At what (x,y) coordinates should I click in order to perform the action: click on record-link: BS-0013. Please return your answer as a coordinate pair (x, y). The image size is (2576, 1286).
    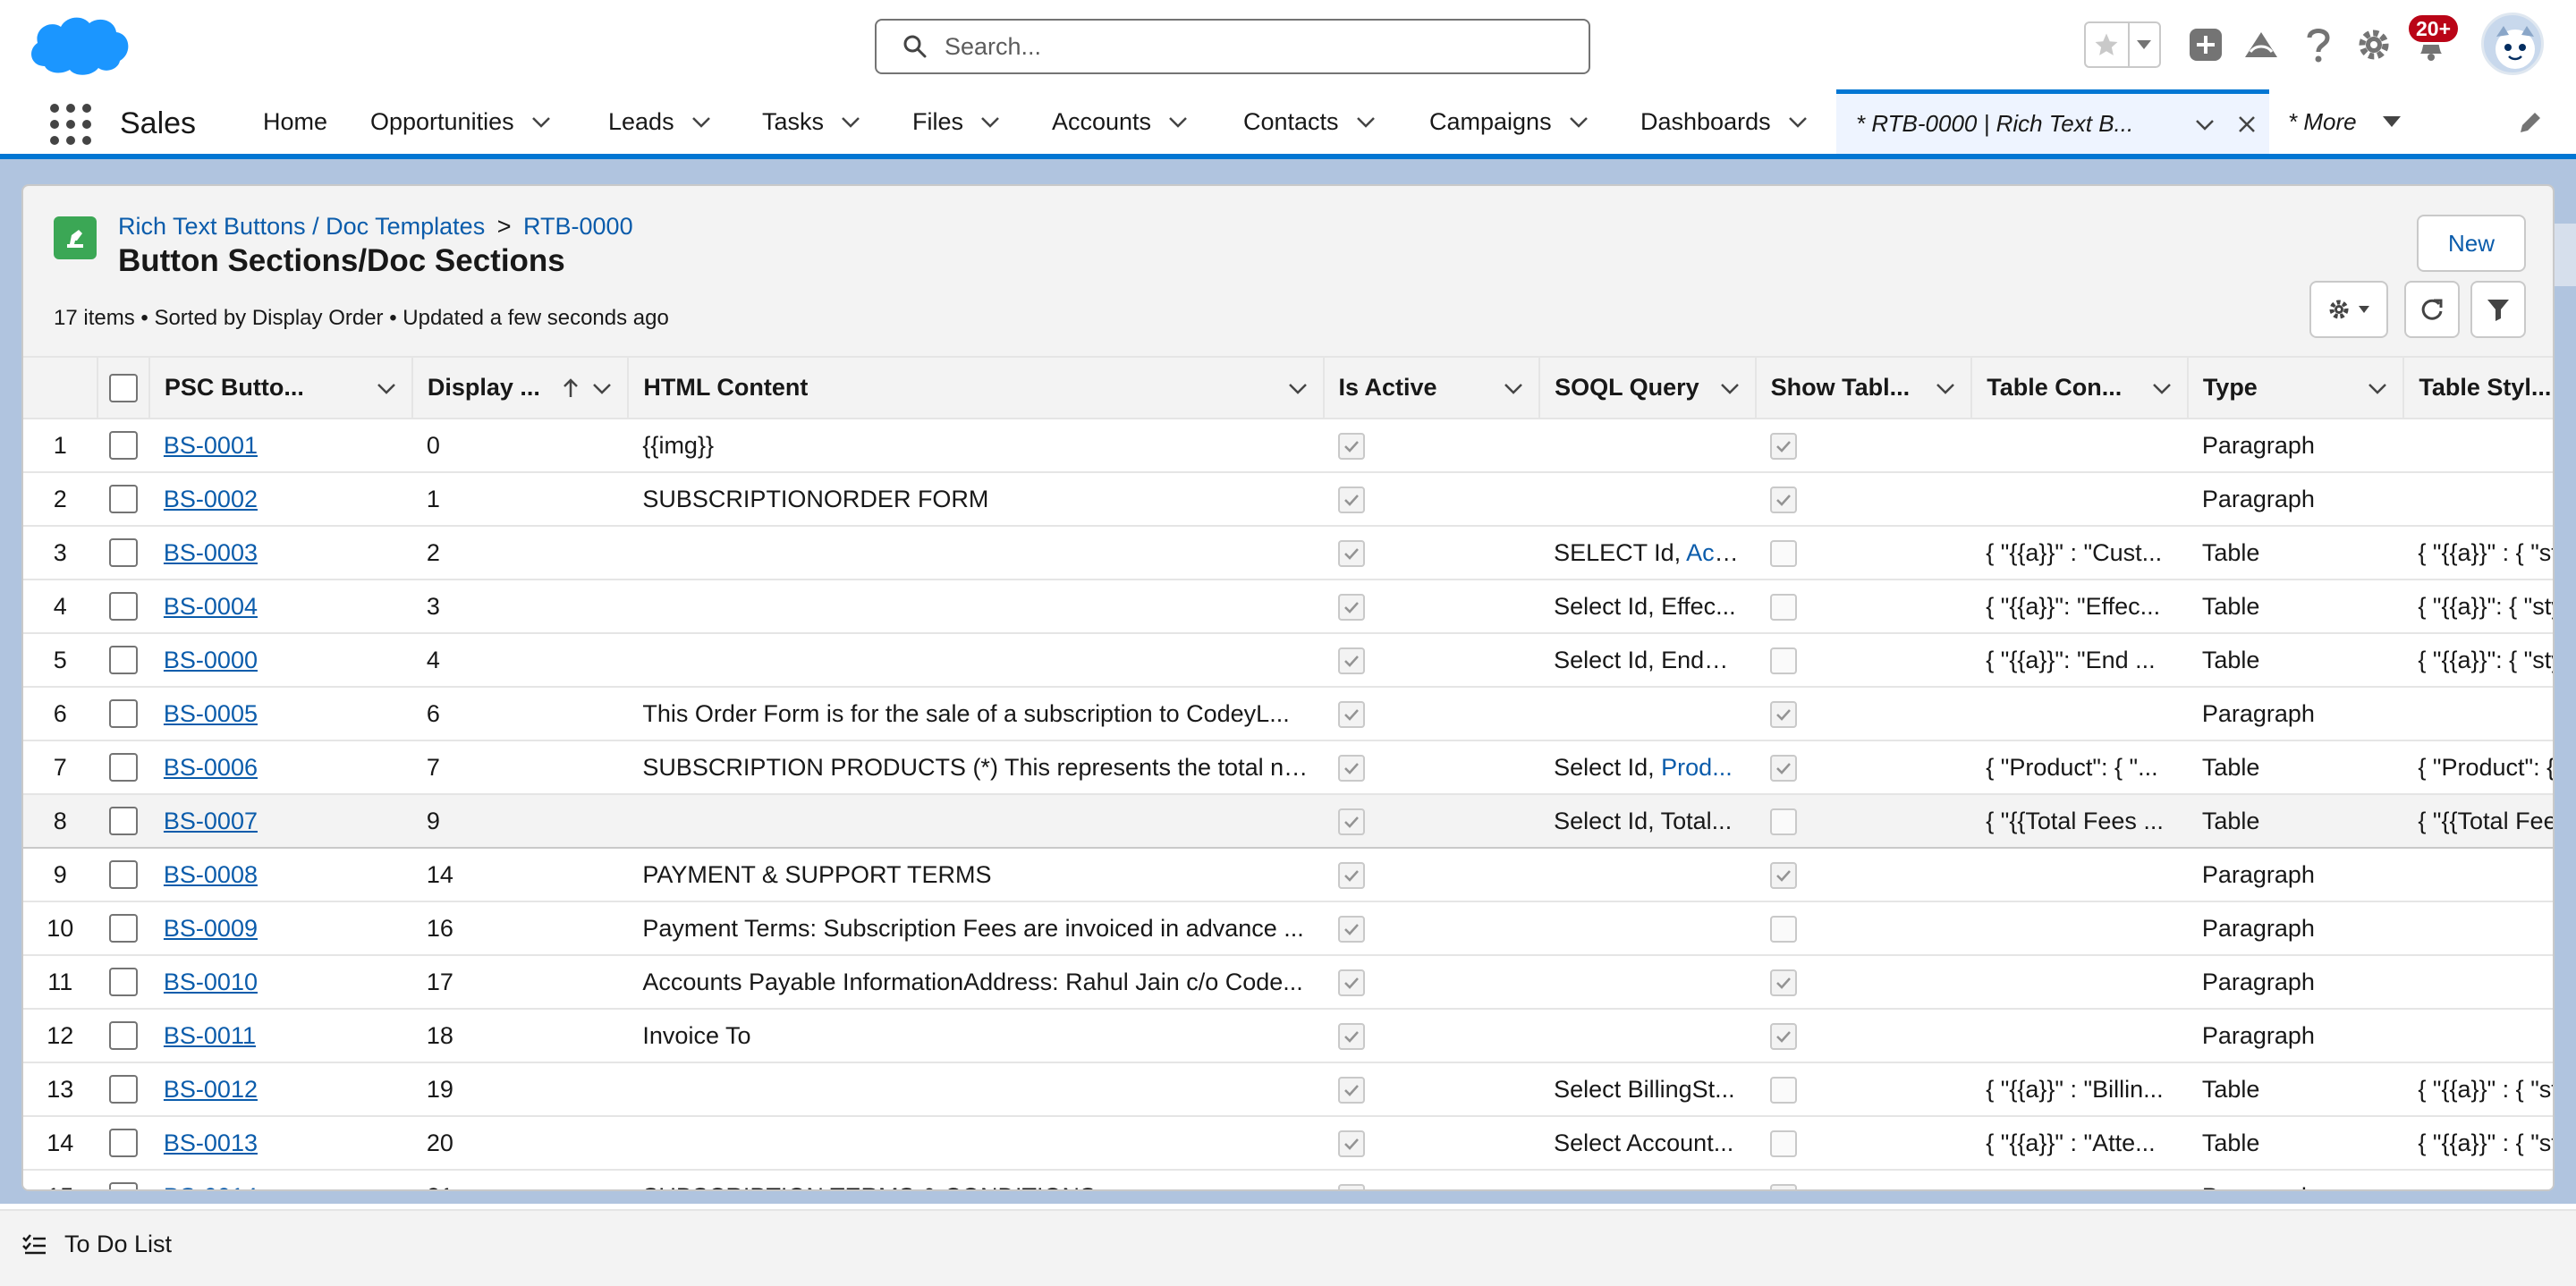
    Looking at the image, I should click on (211, 1142).